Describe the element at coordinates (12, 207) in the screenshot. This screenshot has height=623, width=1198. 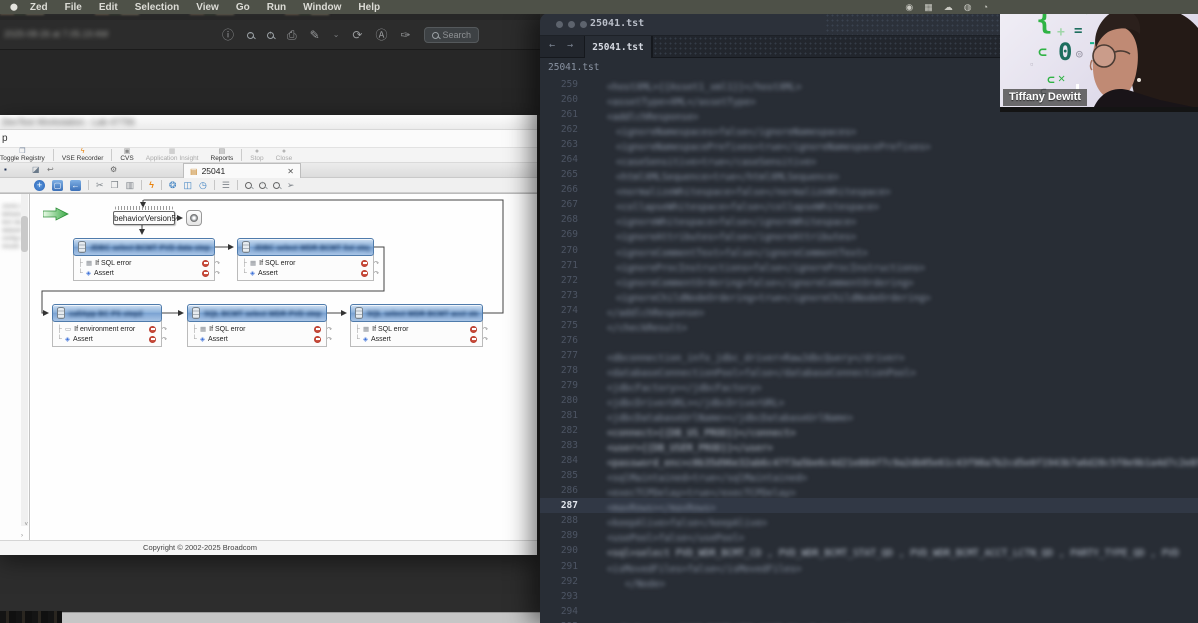
I see `tree-node: 25041 BCMT` at that location.